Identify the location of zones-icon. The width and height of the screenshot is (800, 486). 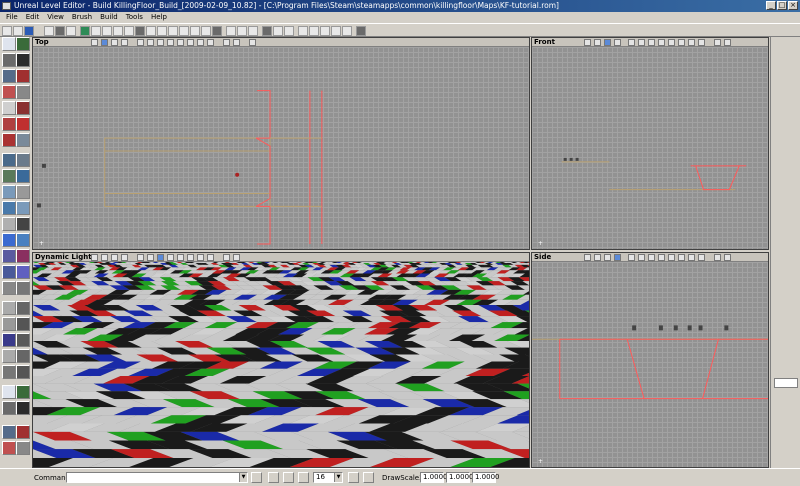
(641, 257).